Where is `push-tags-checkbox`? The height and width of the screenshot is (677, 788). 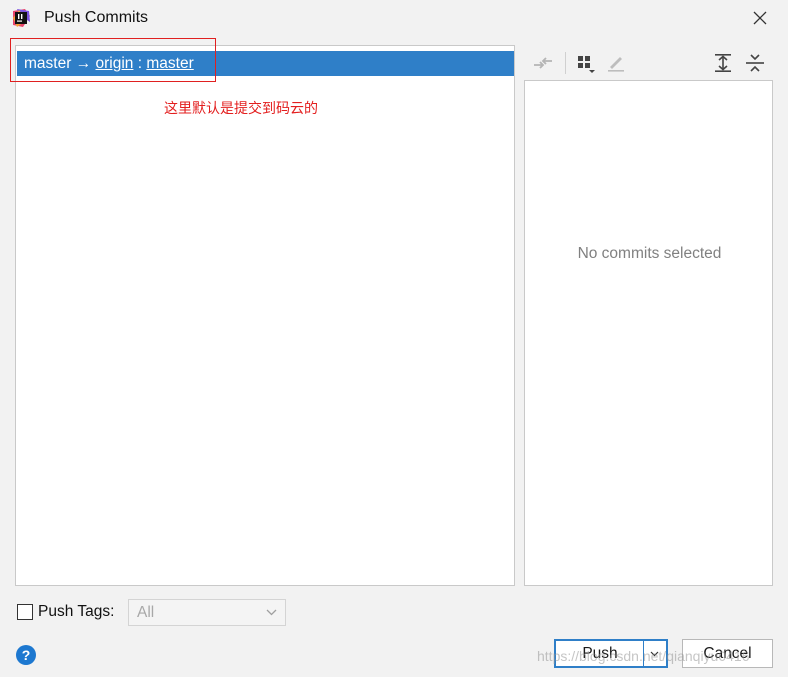 push-tags-checkbox is located at coordinates (25, 612).